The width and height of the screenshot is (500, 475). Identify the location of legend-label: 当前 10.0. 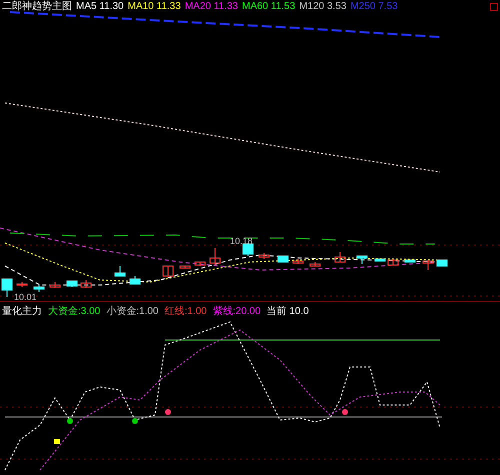
(287, 311).